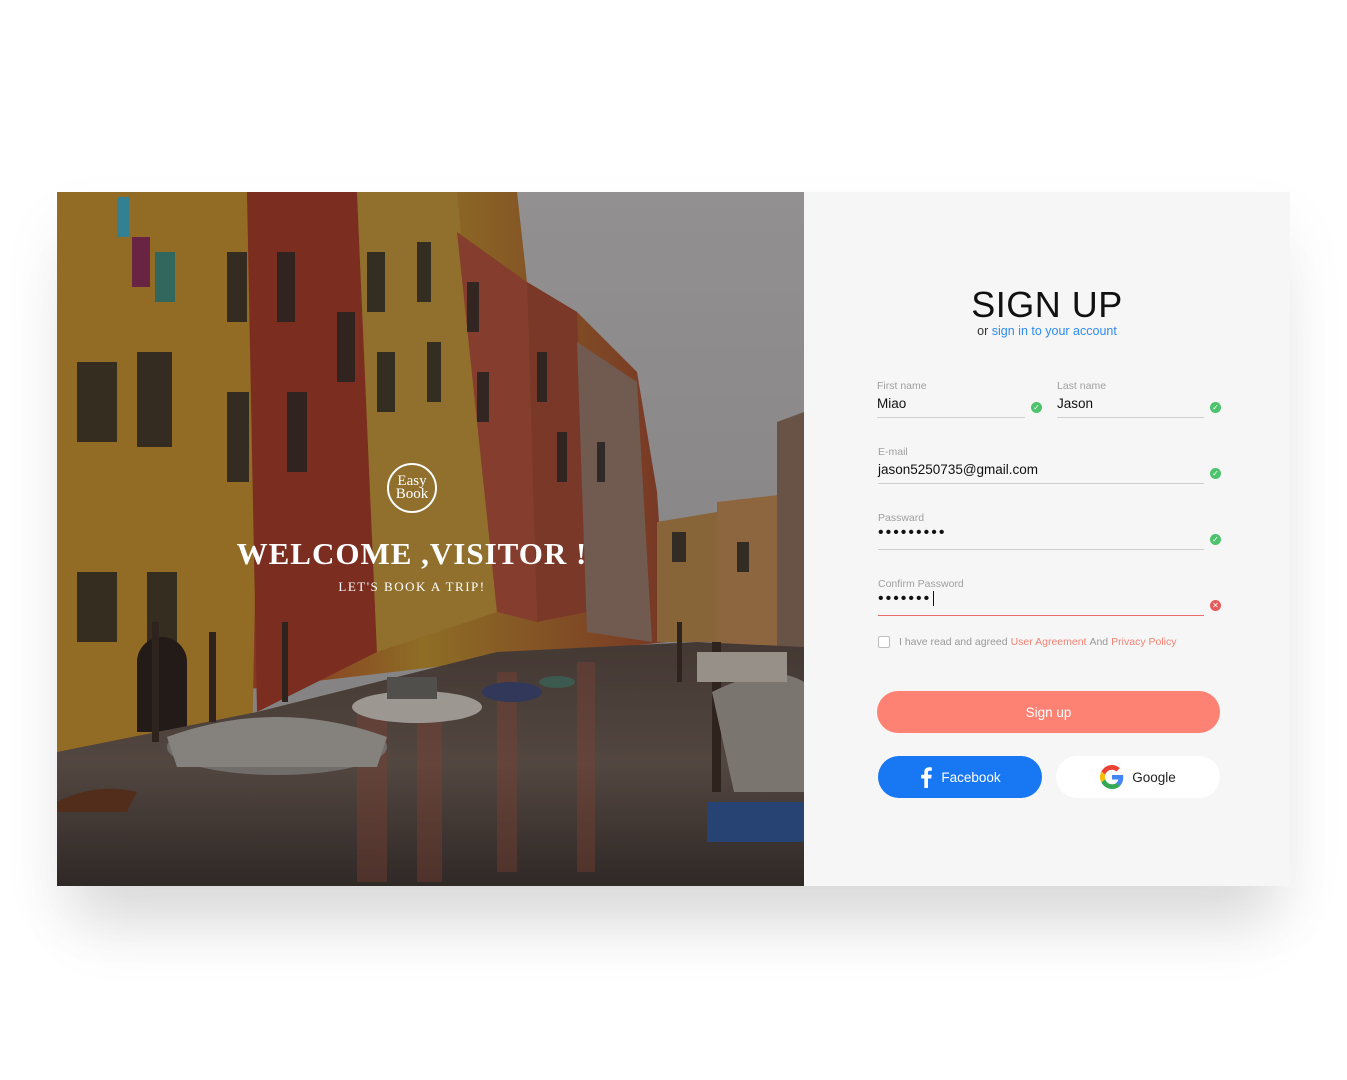 This screenshot has width=1347, height=1080. Describe the element at coordinates (901, 518) in the screenshot. I see `password-label: Passward` at that location.